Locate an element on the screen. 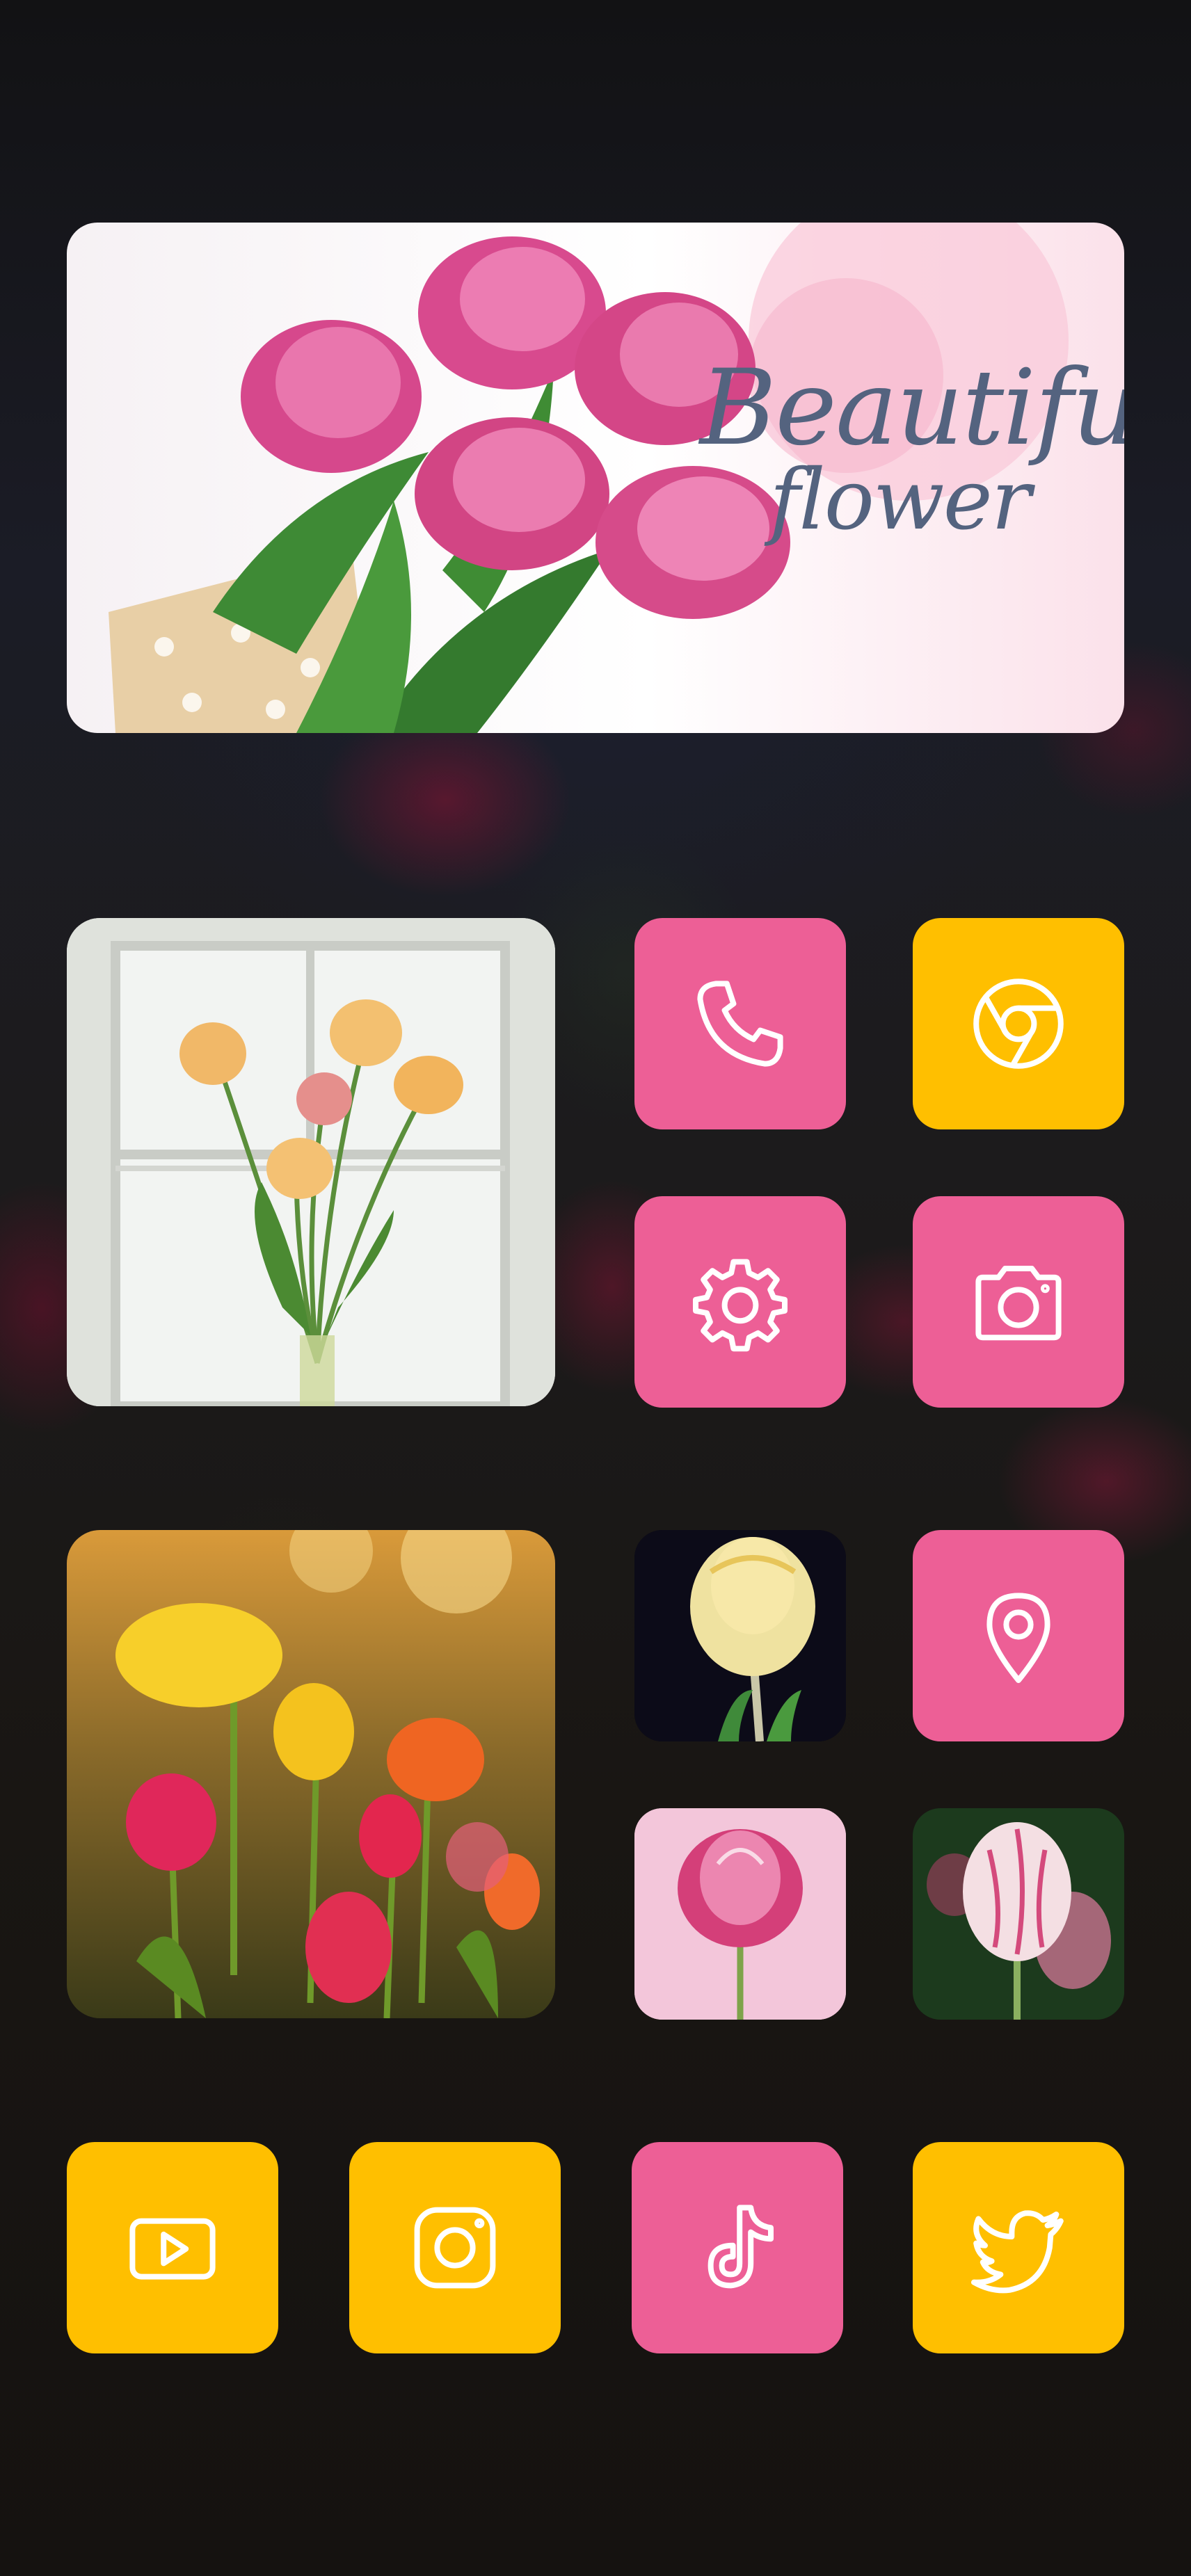 Image resolution: width=1191 pixels, height=2576 pixels. maps-app is located at coordinates (1019, 1635).